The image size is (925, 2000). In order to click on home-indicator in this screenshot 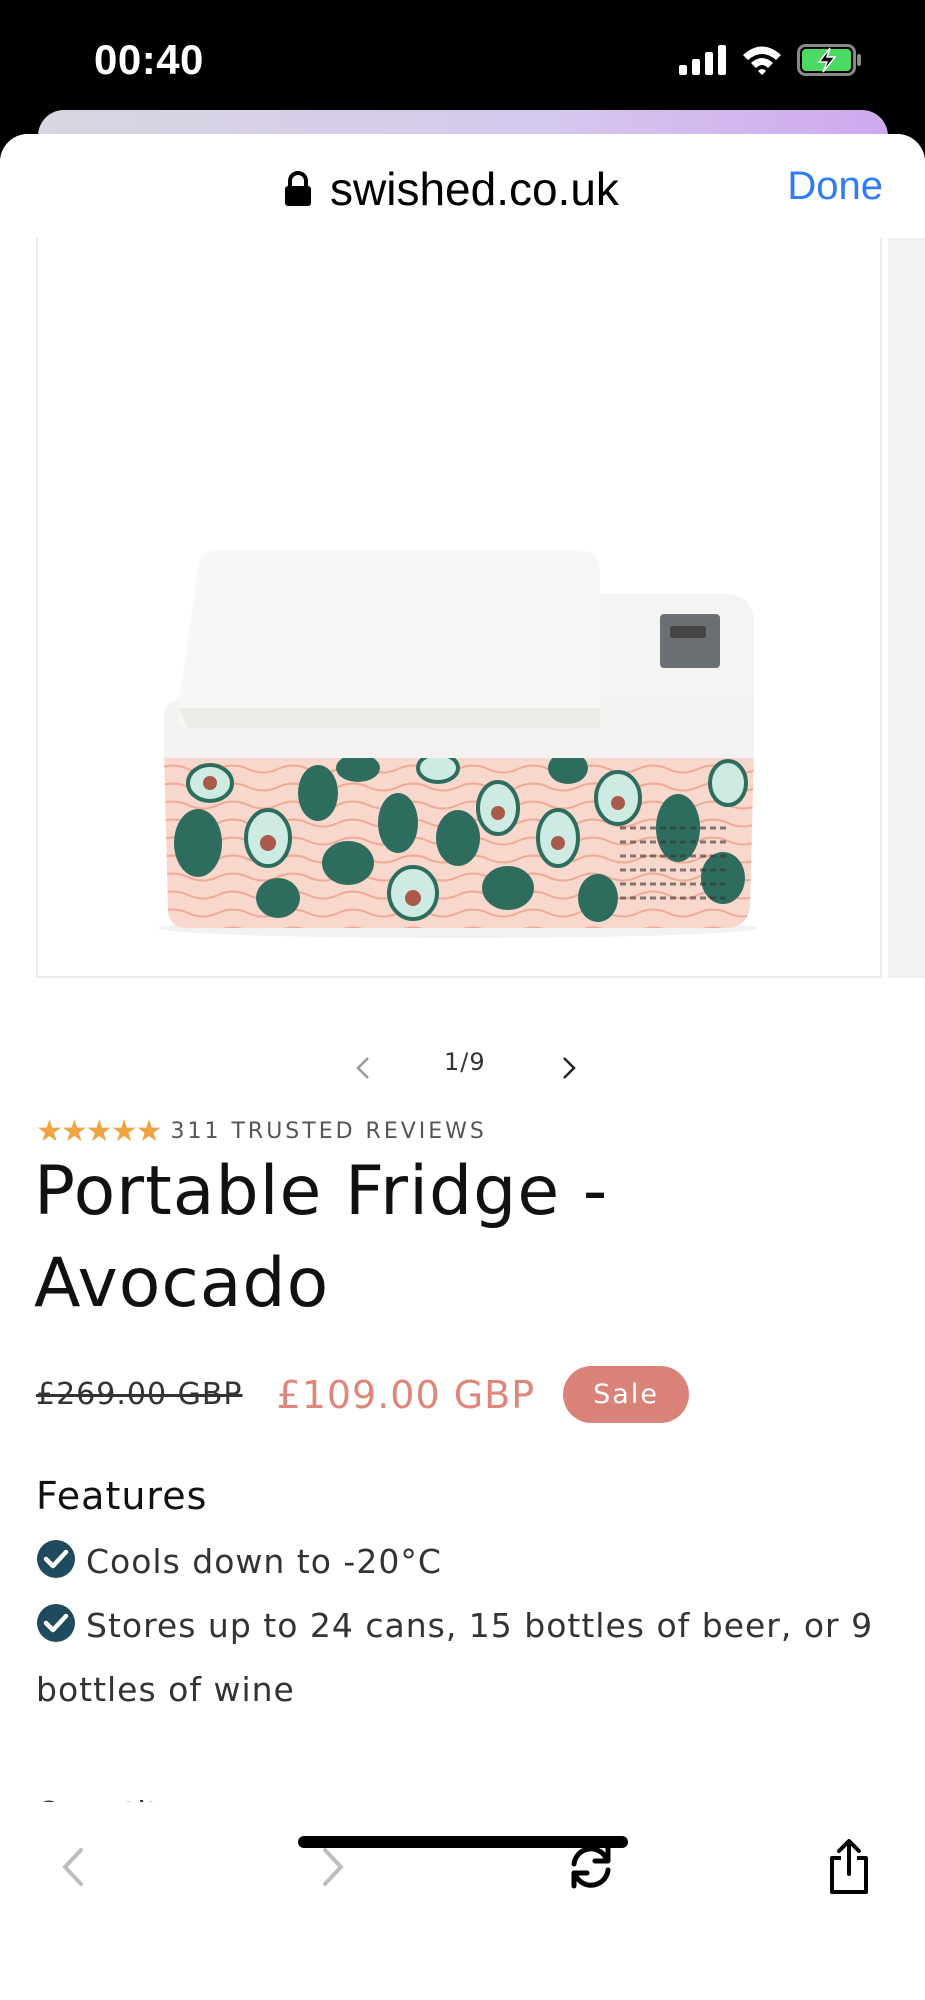, I will do `click(463, 1842)`.